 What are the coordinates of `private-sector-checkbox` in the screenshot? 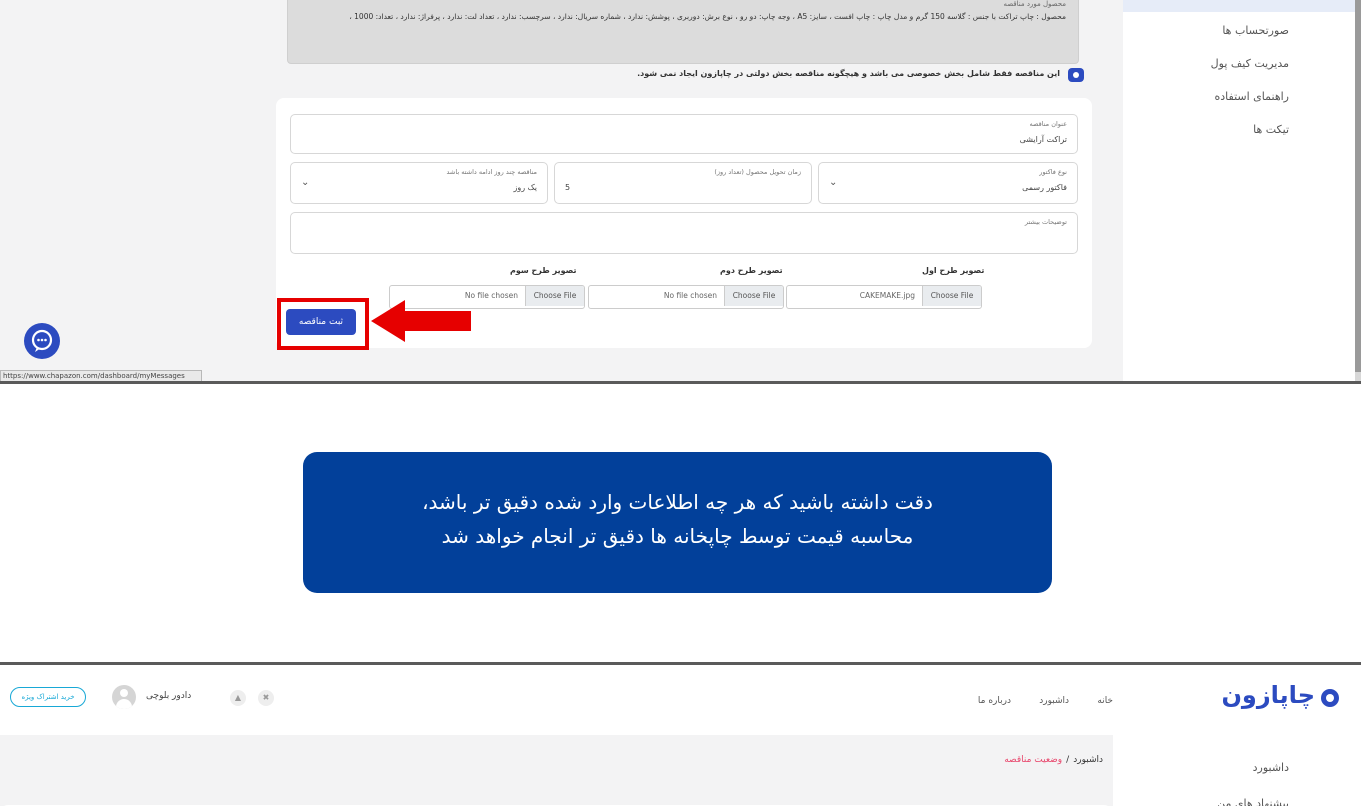 It's located at (1076, 75).